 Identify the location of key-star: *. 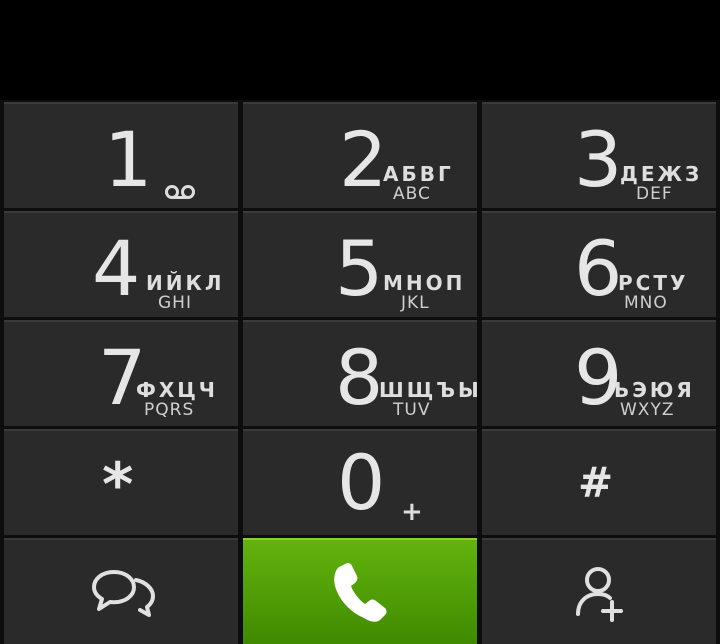
(121, 482).